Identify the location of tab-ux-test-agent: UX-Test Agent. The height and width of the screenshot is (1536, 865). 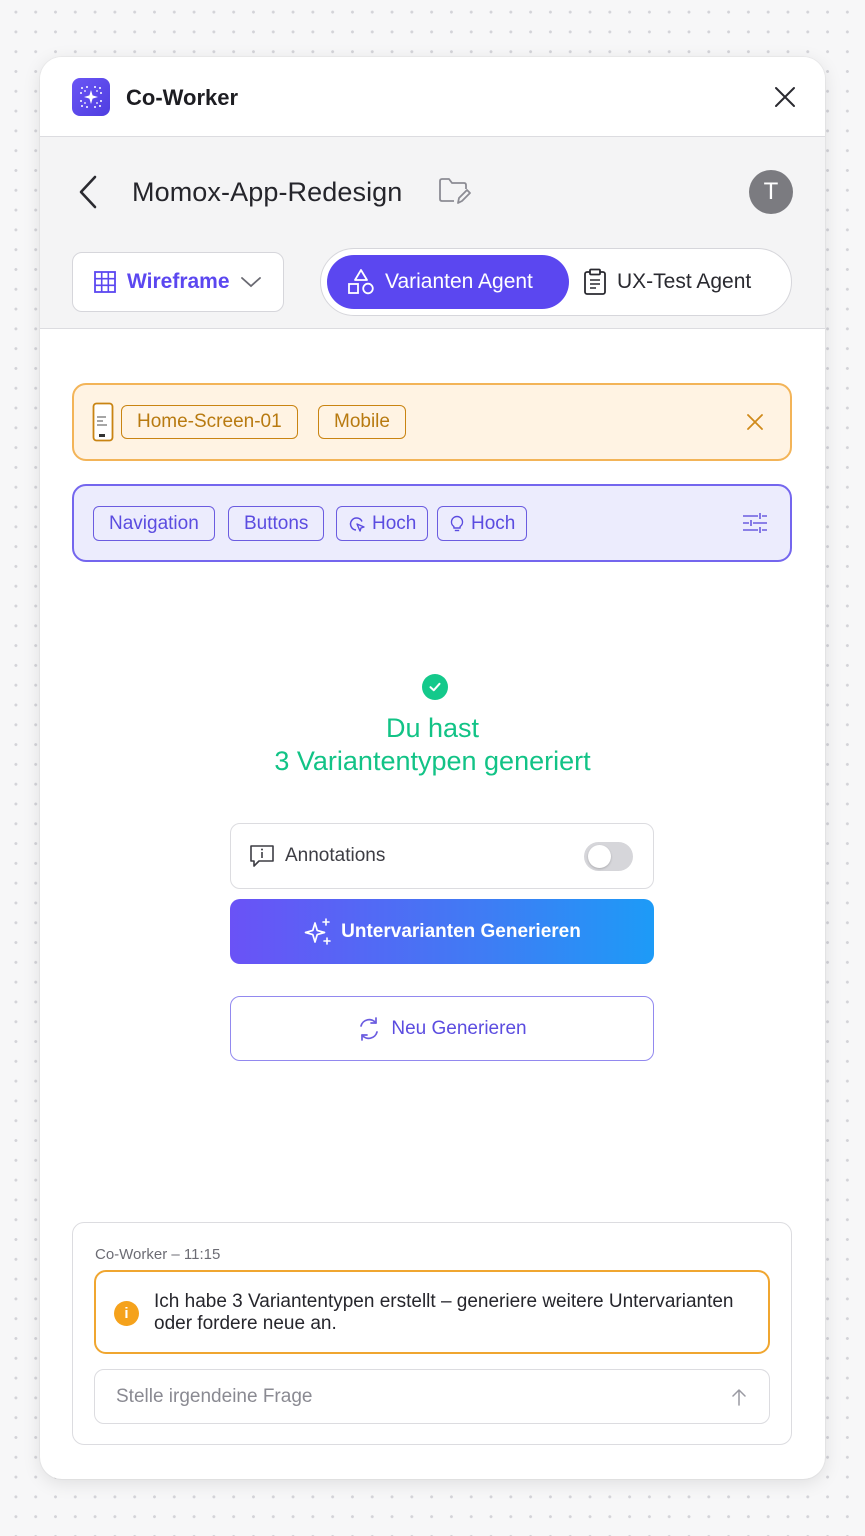
(683, 282).